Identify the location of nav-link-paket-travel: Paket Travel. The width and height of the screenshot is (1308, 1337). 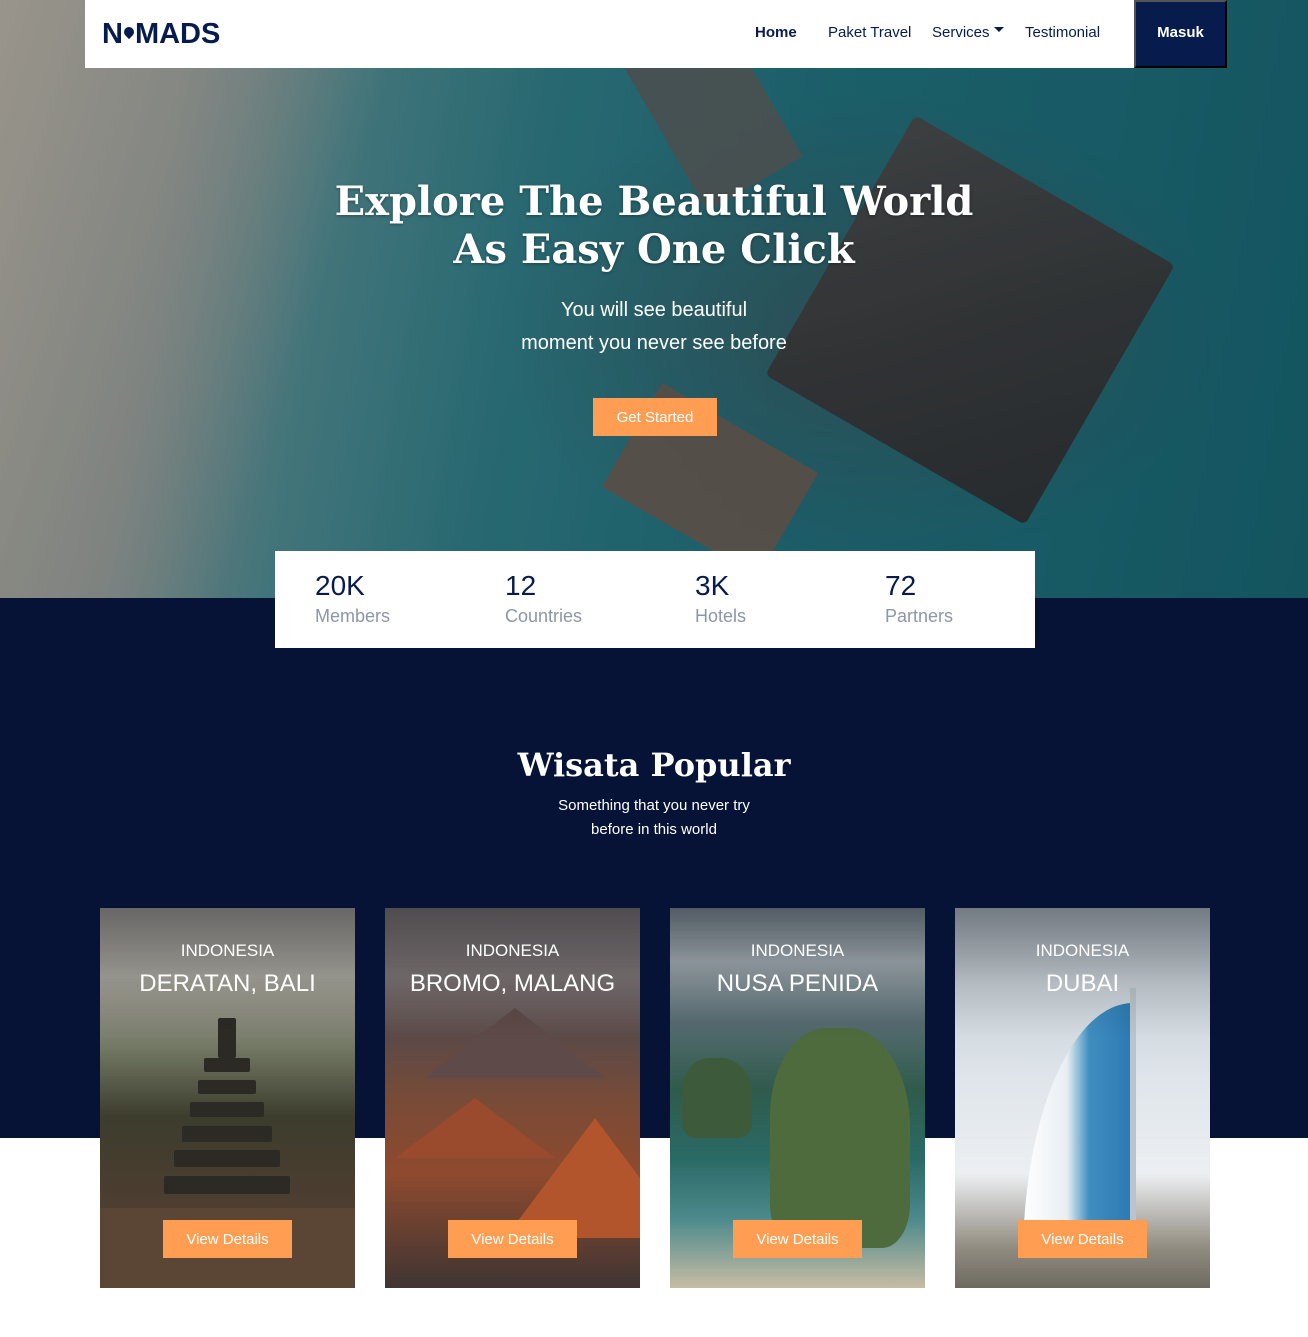
(869, 32).